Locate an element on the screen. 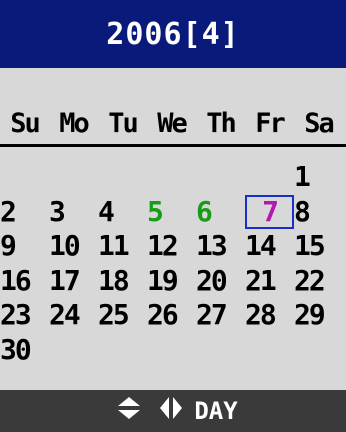  day-cell-2: 2 is located at coordinates (24, 212).